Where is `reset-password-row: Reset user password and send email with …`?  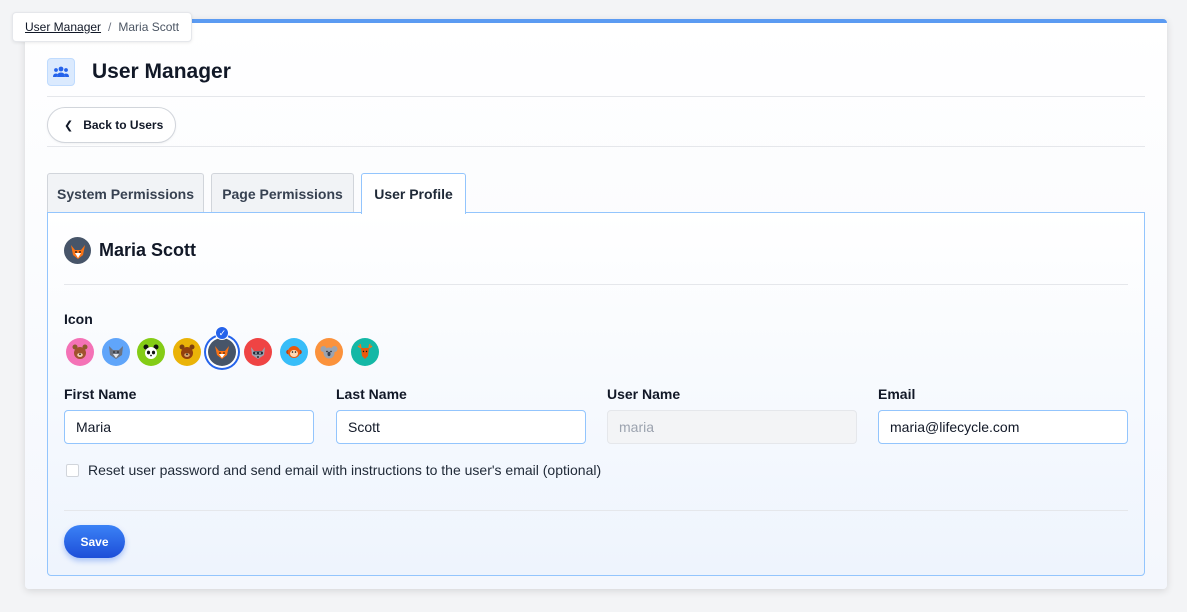
reset-password-row: Reset user password and send email with … is located at coordinates (333, 470).